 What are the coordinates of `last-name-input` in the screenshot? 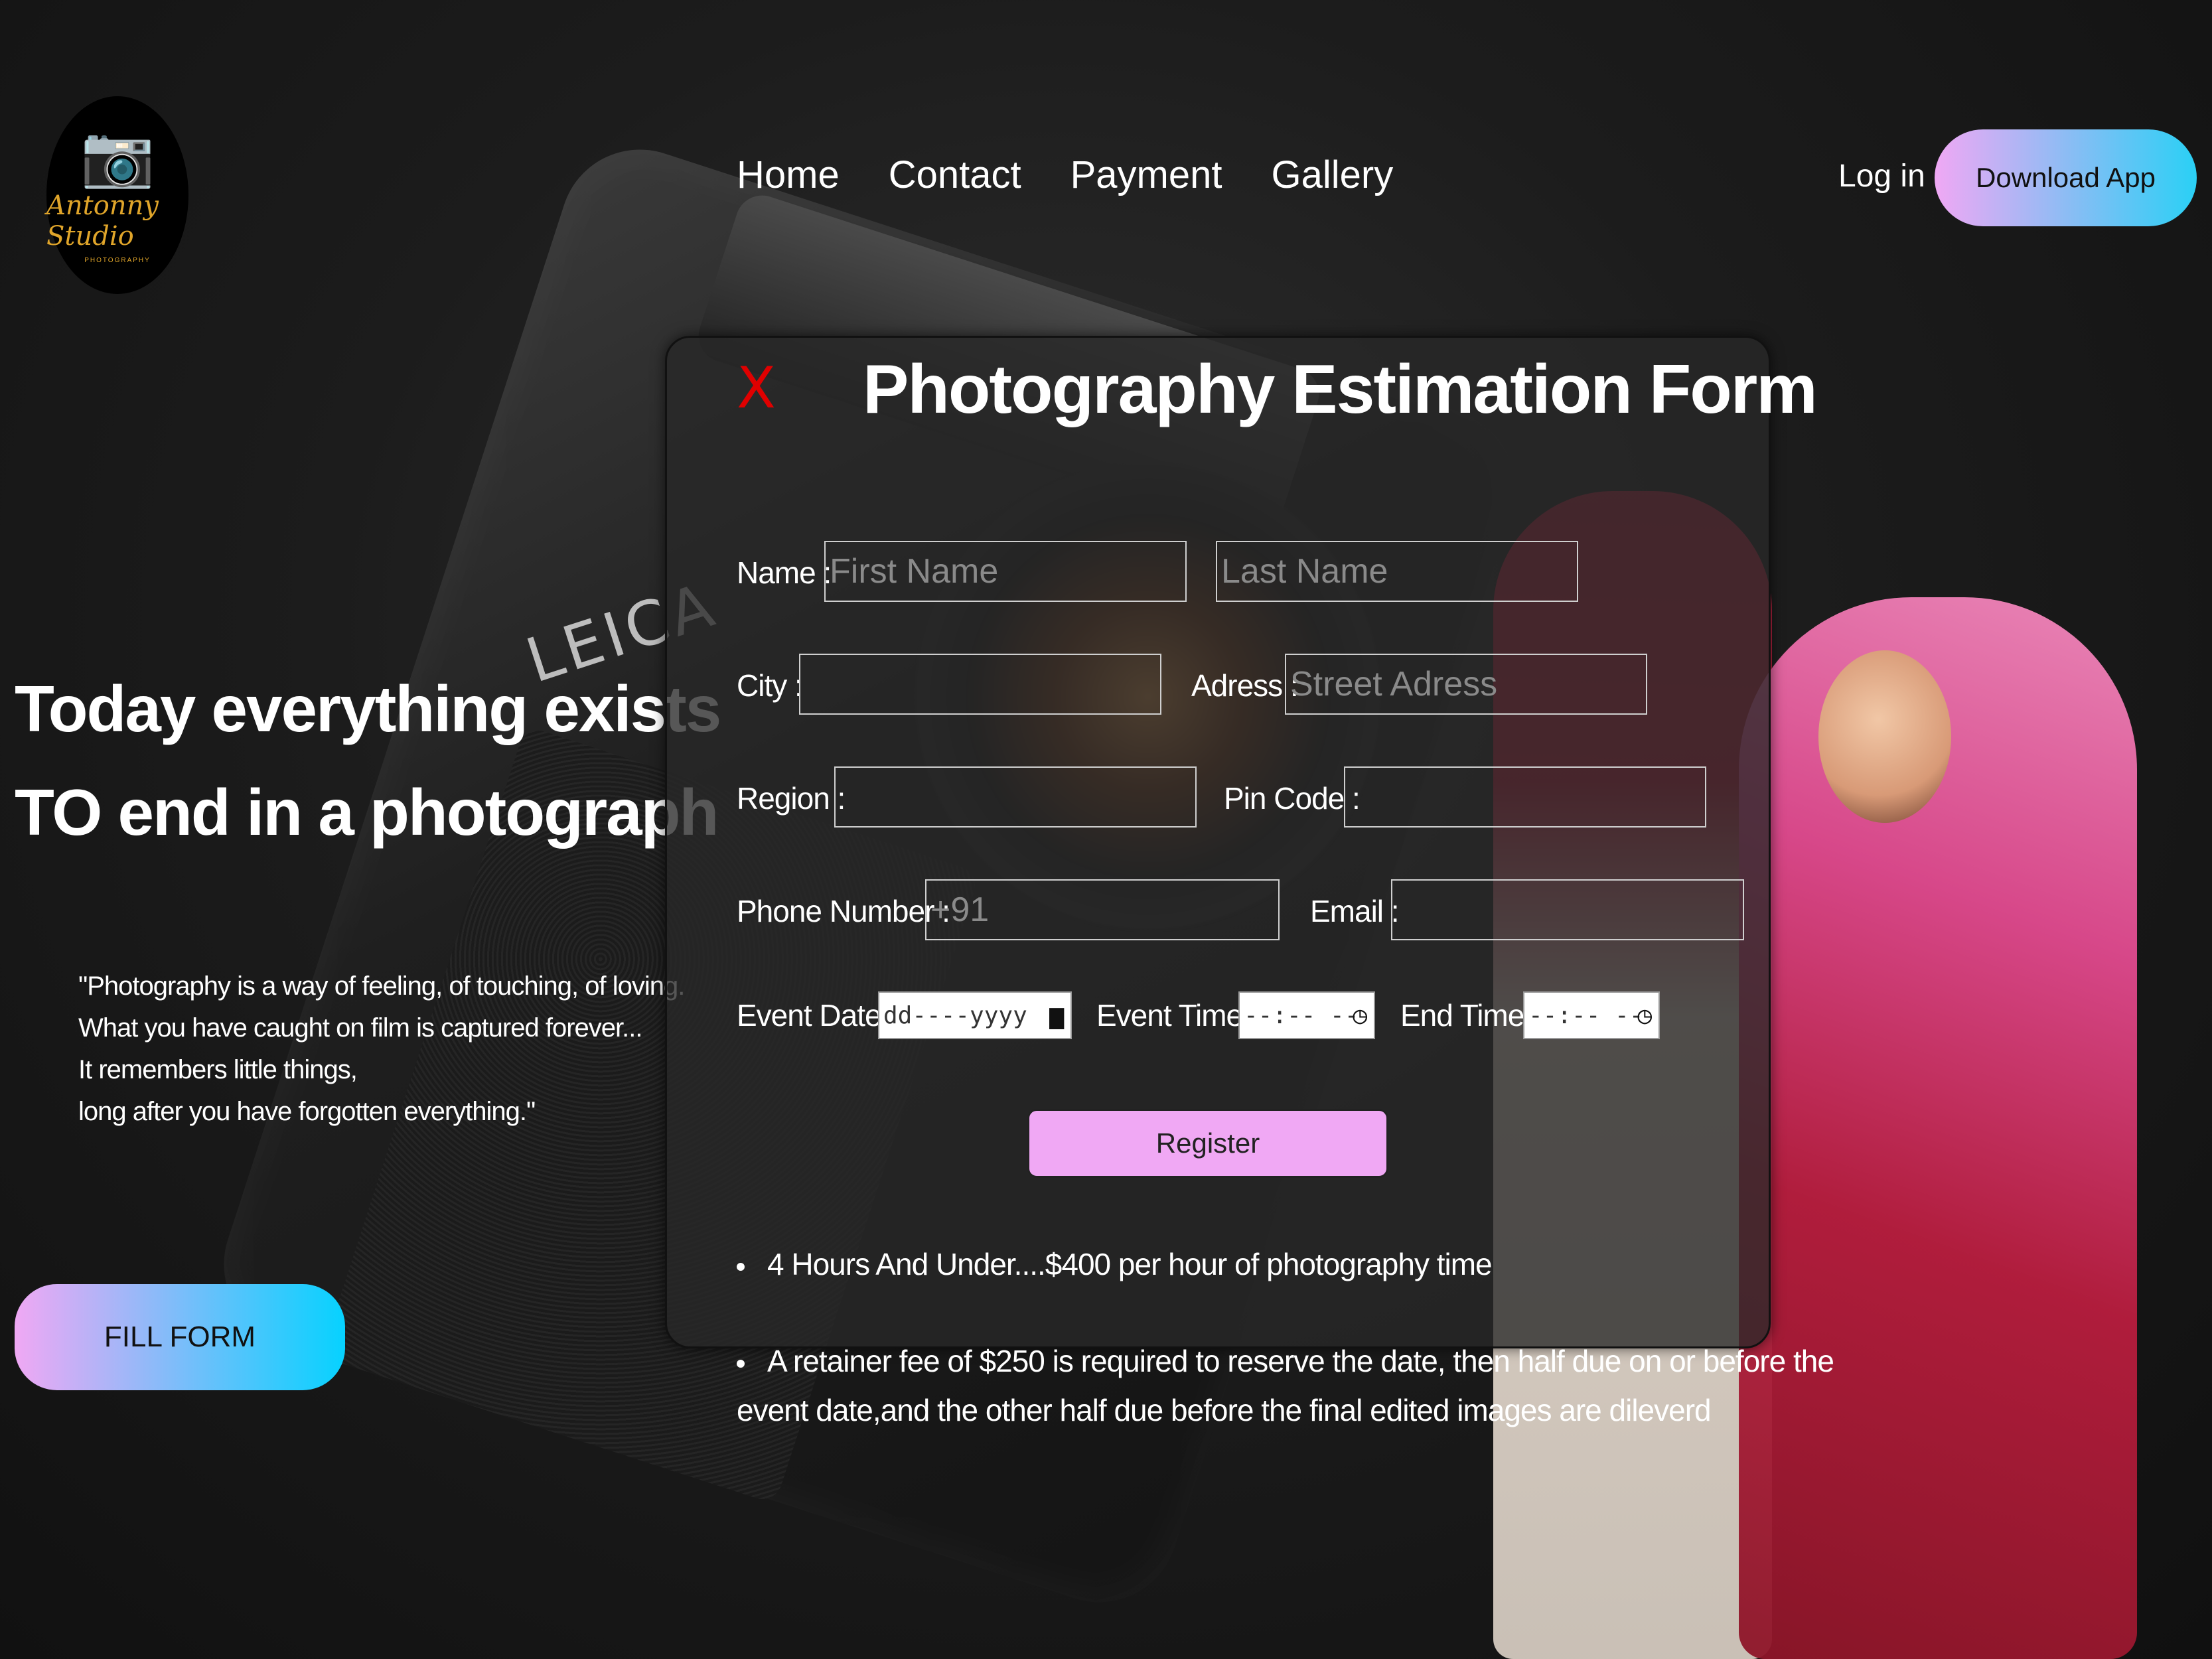 It's located at (1397, 571).